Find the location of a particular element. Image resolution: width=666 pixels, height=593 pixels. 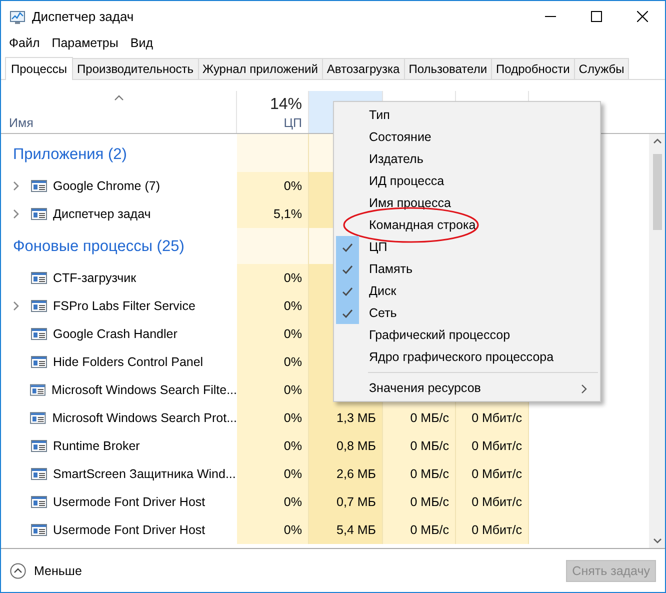

column-reading: 14% is located at coordinates (286, 105).